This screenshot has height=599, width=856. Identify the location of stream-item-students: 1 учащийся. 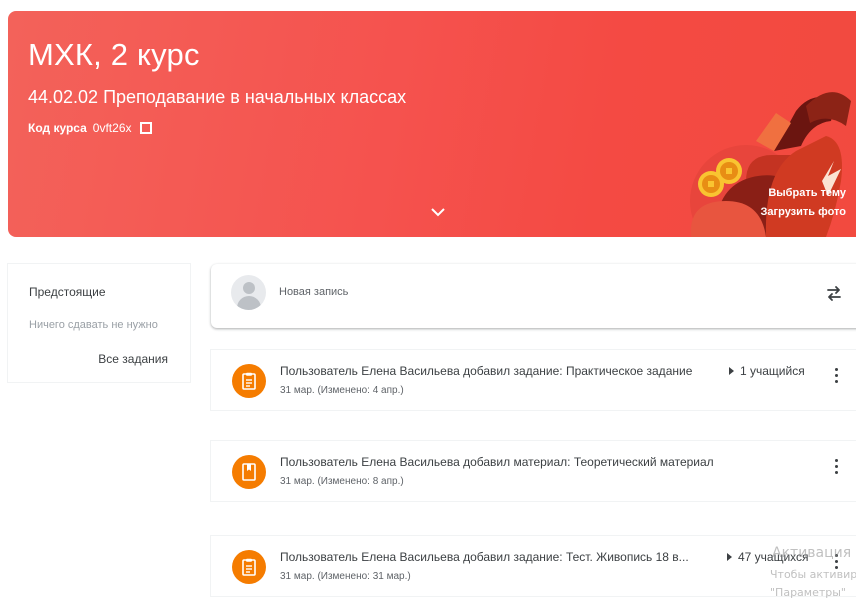
(772, 371).